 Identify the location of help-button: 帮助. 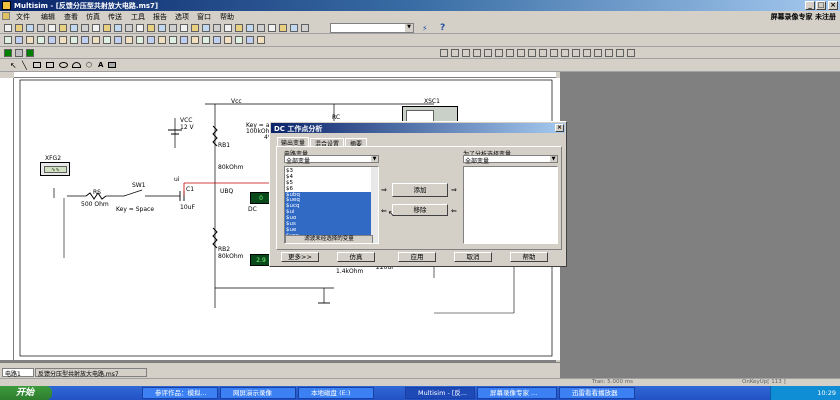
(529, 257).